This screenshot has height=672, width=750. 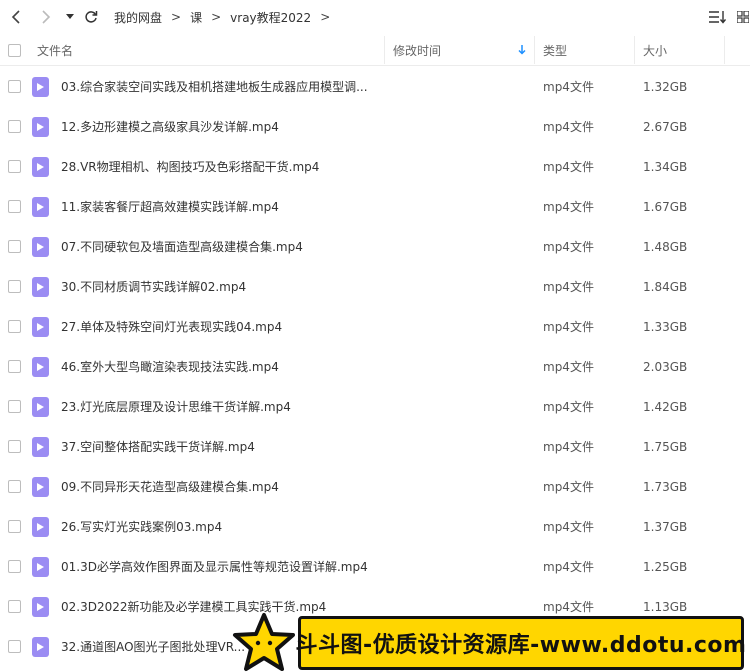 I want to click on table-row: 26.写实灯光实践案例03.mp4 mp4文件 1.37GB, so click(x=375, y=527).